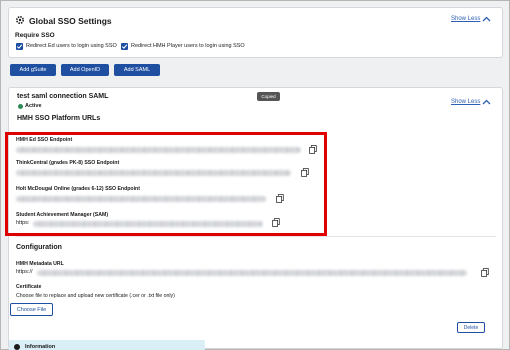  Describe the element at coordinates (35, 35) in the screenshot. I see `require-sso-heading: Require SSO` at that location.